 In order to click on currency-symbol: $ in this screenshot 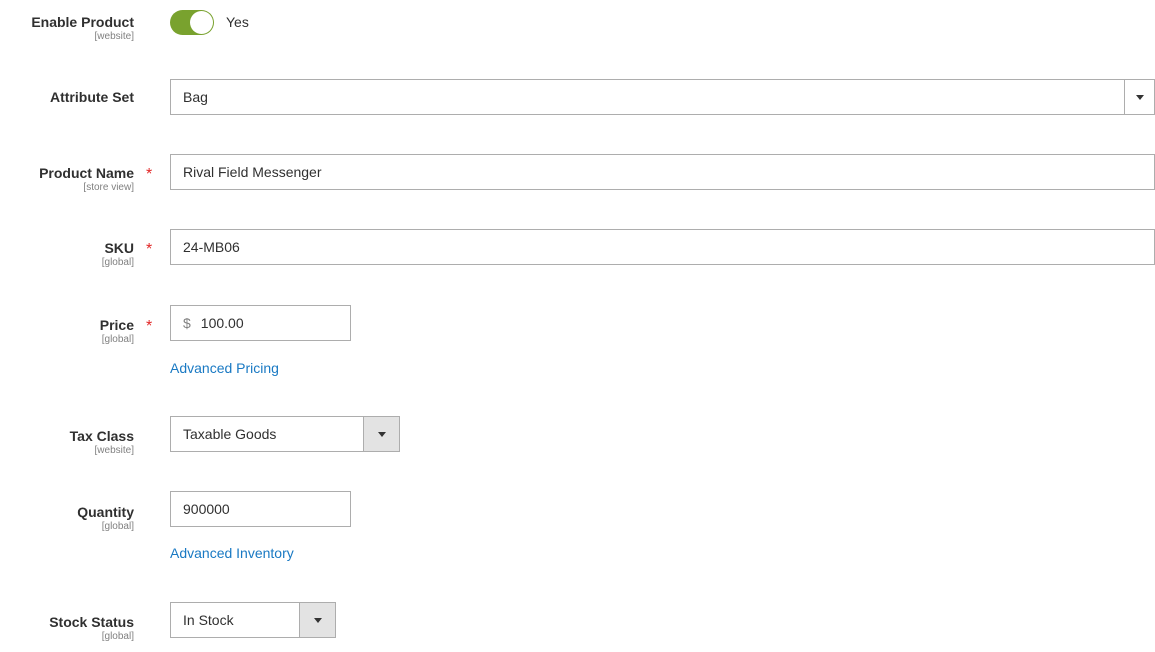, I will do `click(187, 323)`.